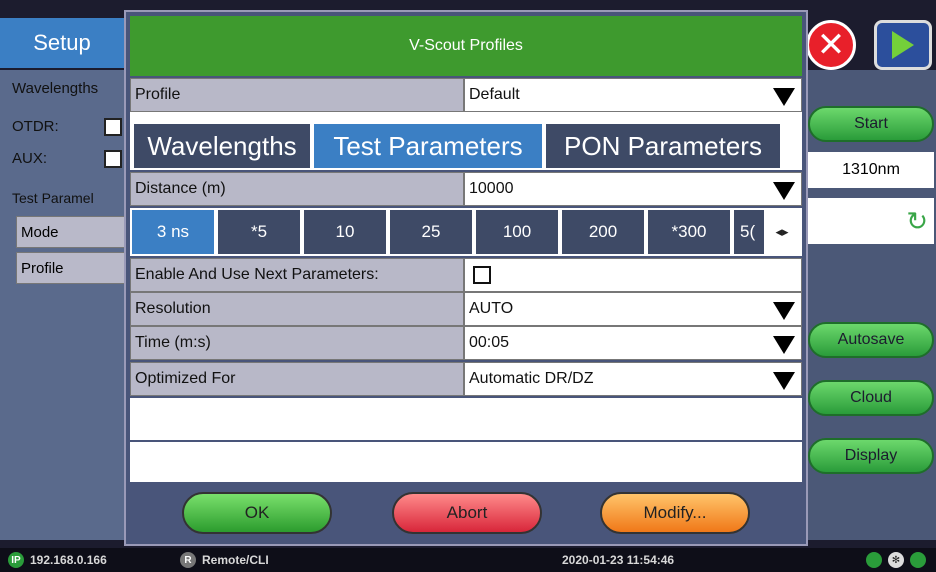 This screenshot has height=572, width=936. Describe the element at coordinates (113, 127) in the screenshot. I see `otdr-checkbox` at that location.